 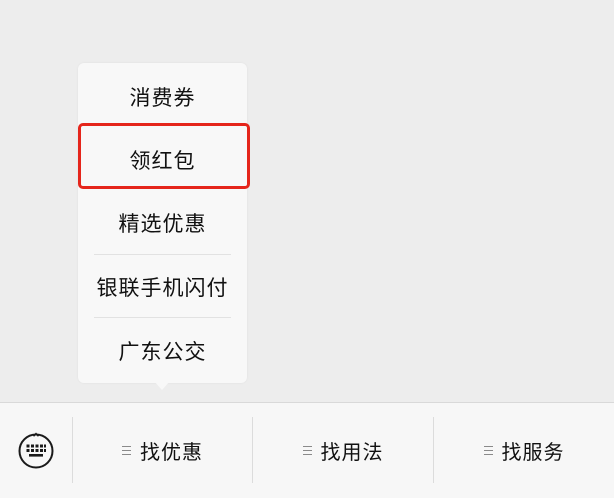 I want to click on submenu-item-coupon: 消费券, so click(x=162, y=97).